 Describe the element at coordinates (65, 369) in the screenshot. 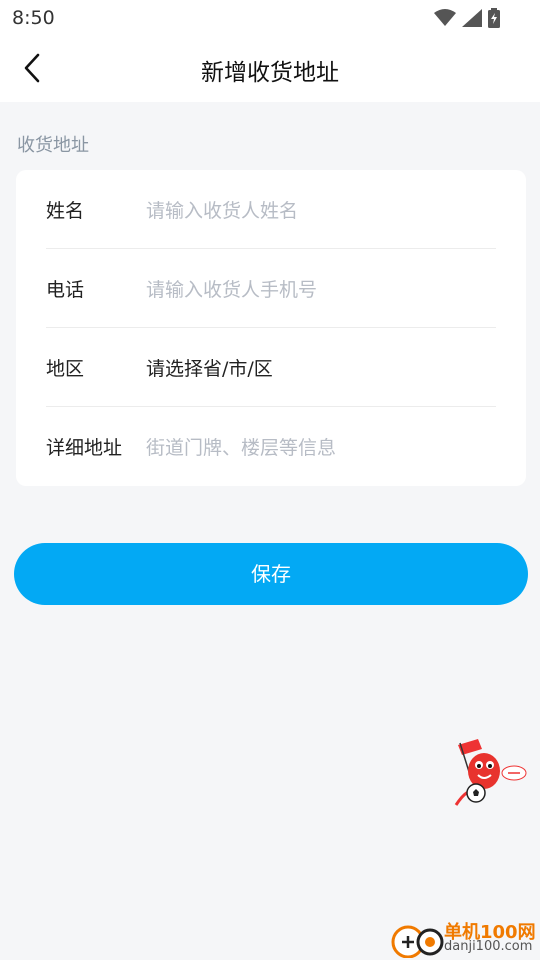

I see `region-label: 地区` at that location.